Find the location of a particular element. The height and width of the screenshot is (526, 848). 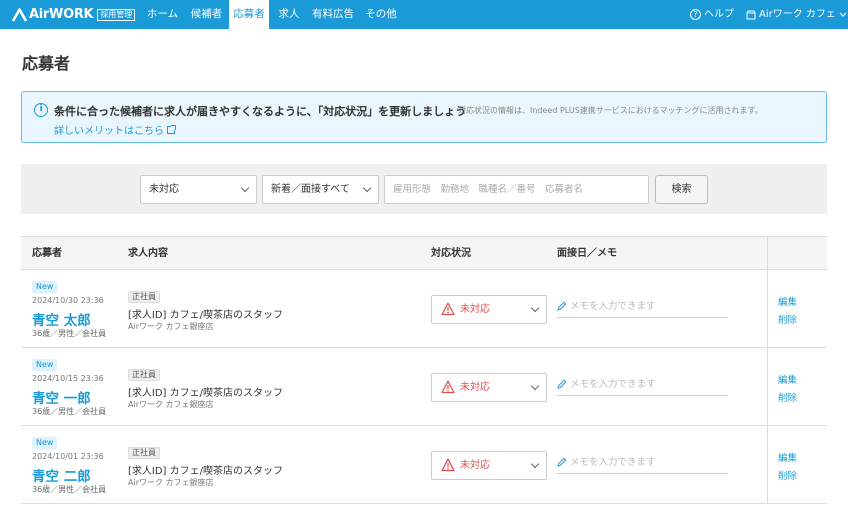

search-button: 検索 is located at coordinates (681, 189).